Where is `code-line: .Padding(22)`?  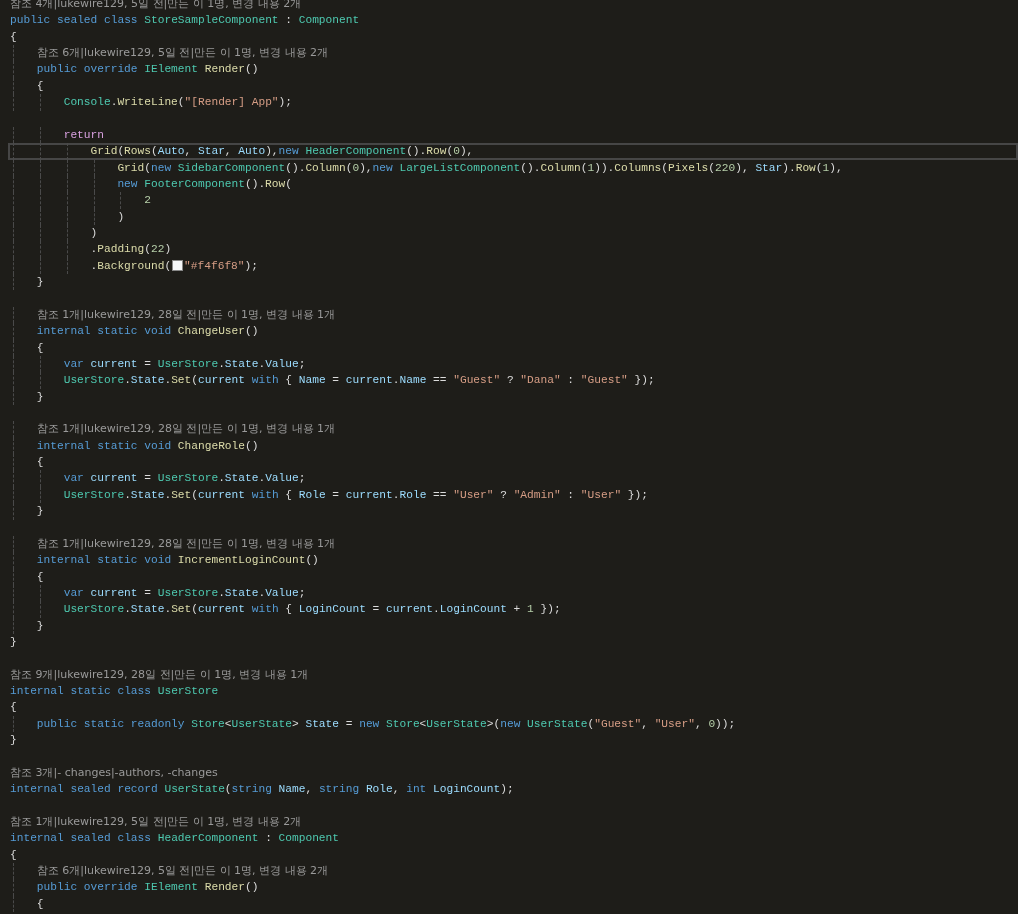
code-line: .Padding(22) is located at coordinates (91, 249).